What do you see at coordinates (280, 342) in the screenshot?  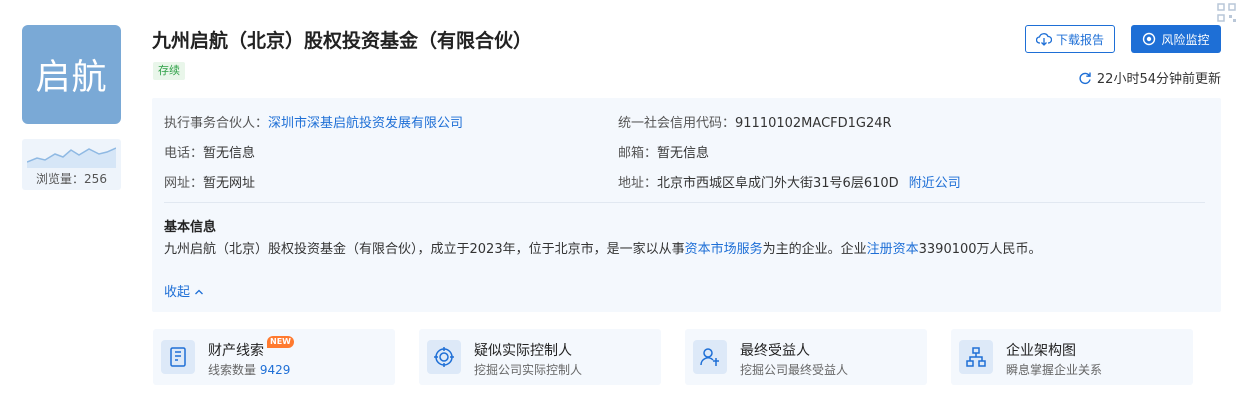 I see `new-badge: NEW` at bounding box center [280, 342].